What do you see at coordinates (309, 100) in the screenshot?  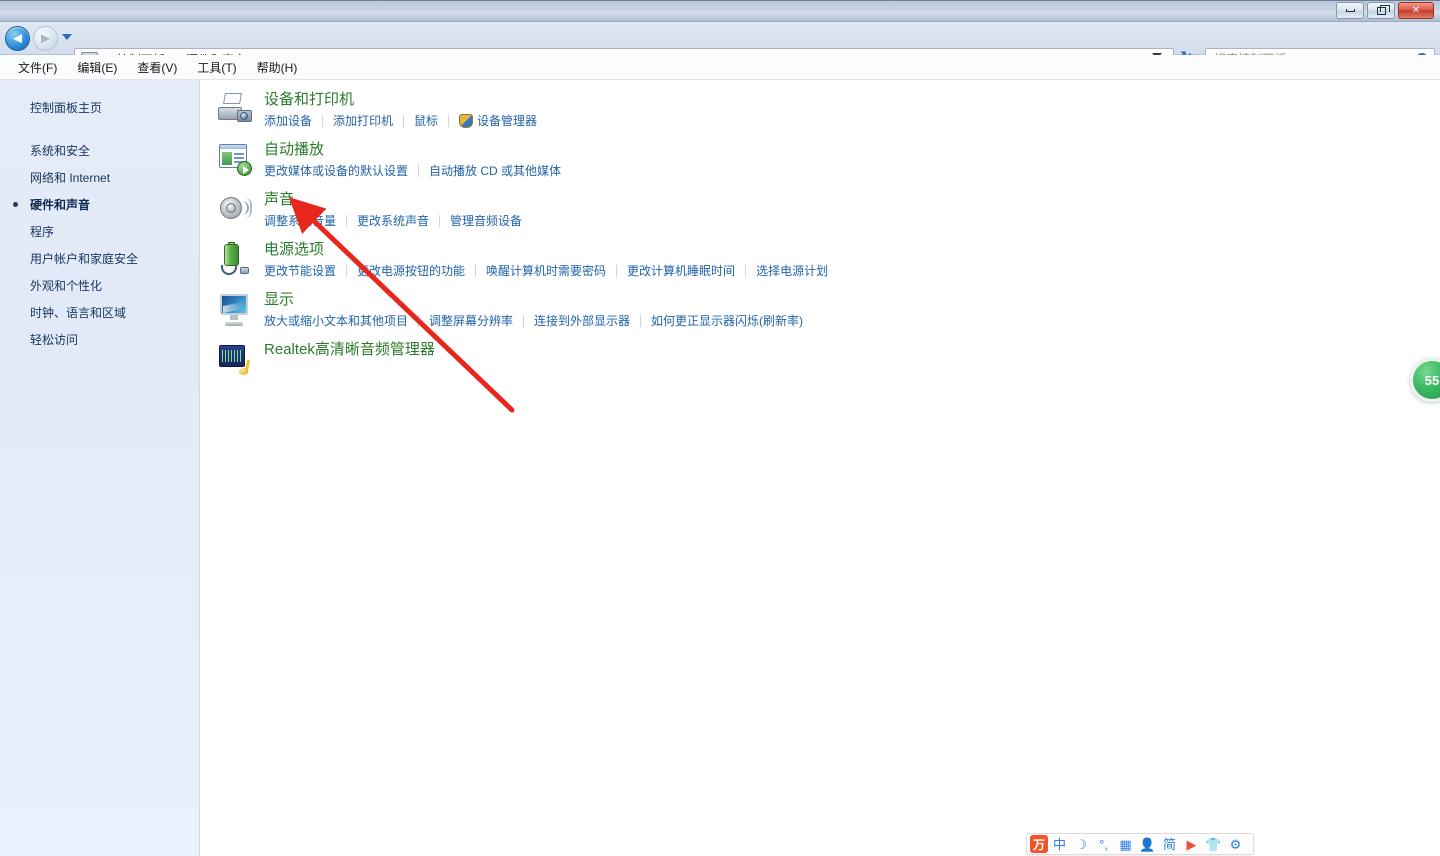 I see `category-title-devices-and-printers: 设备和打印机` at bounding box center [309, 100].